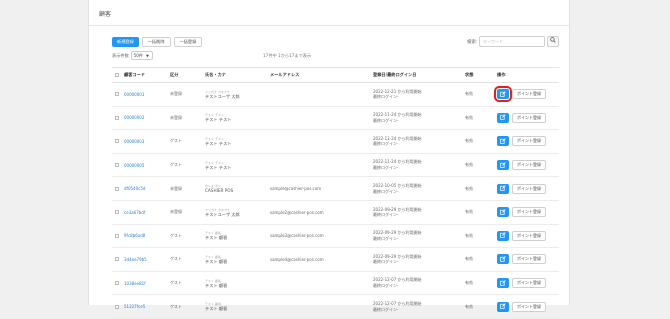 The image size is (670, 319). What do you see at coordinates (285, 74) in the screenshot?
I see `header-email: メールアドレス` at bounding box center [285, 74].